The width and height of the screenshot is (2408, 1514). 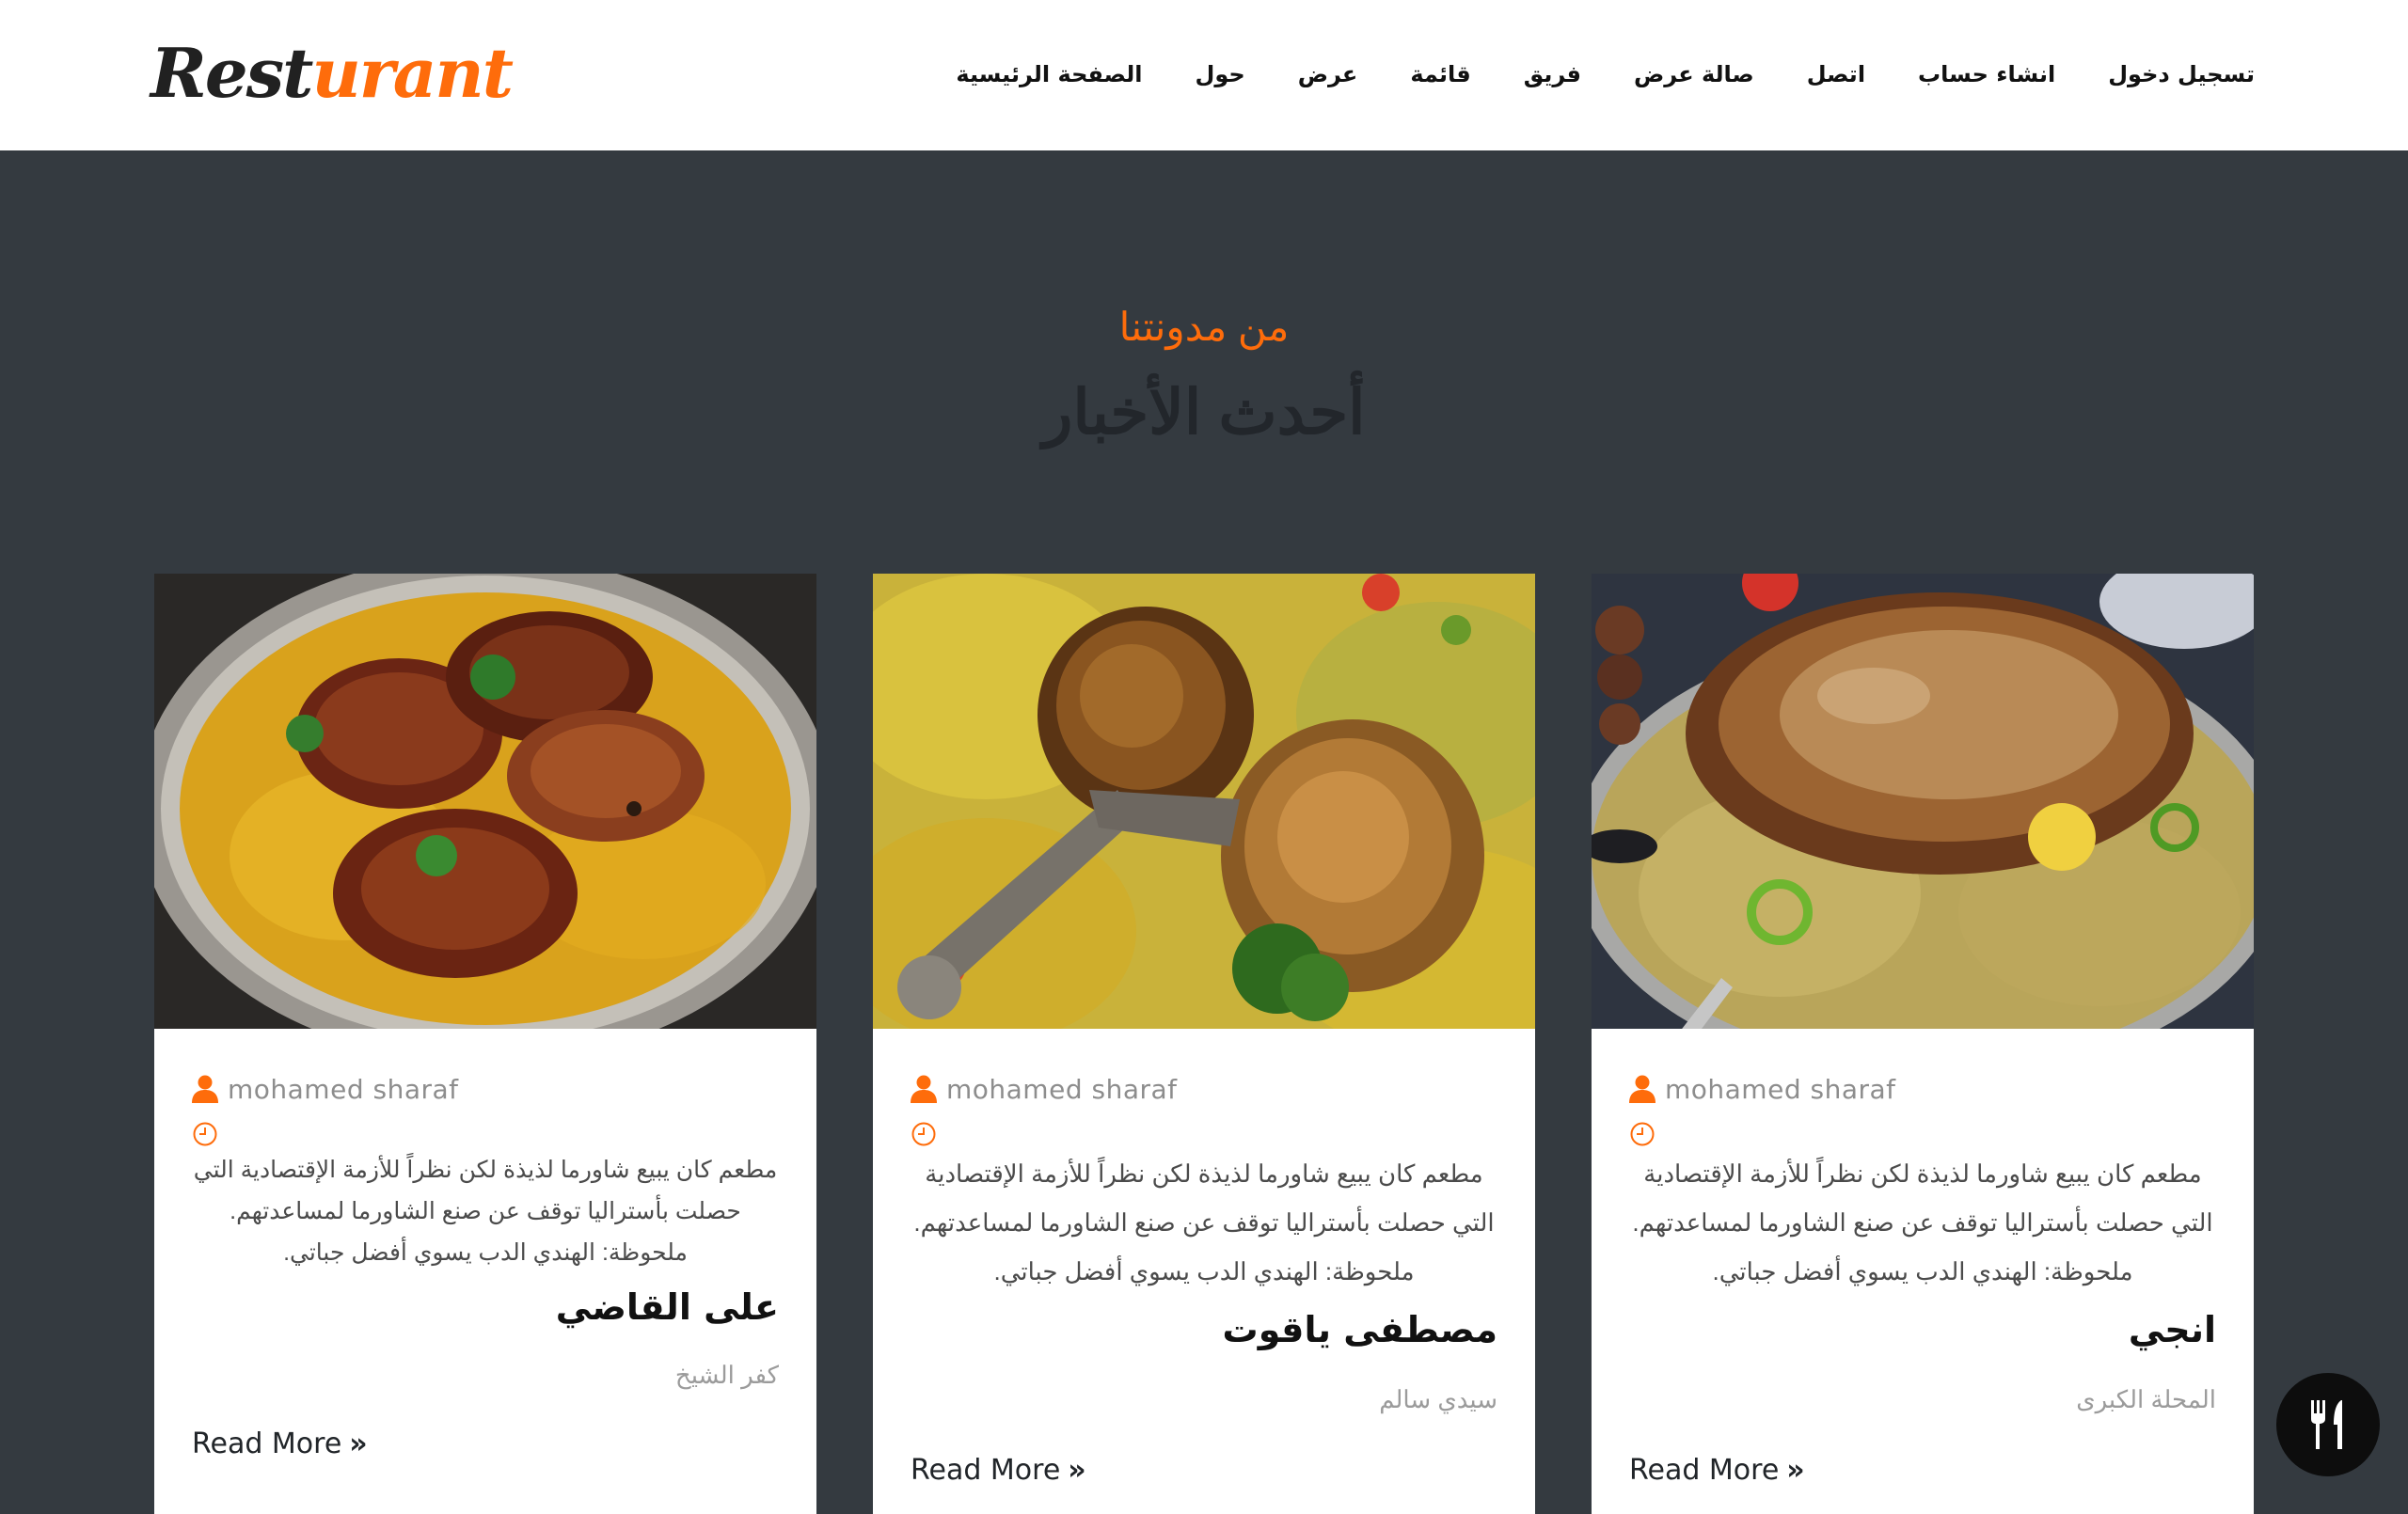 I want to click on cutlery-icon, so click(x=2327, y=1424).